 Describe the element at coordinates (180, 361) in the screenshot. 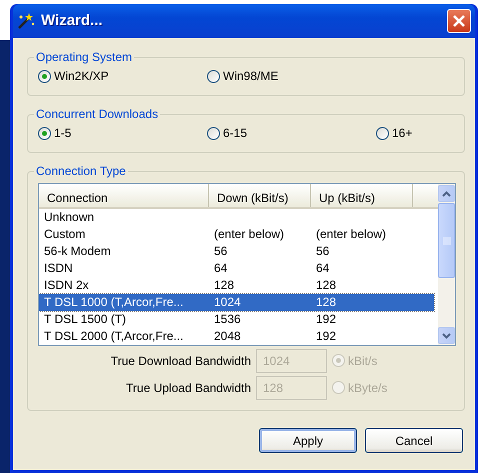

I see `field-label: True Download Bandwidth` at that location.